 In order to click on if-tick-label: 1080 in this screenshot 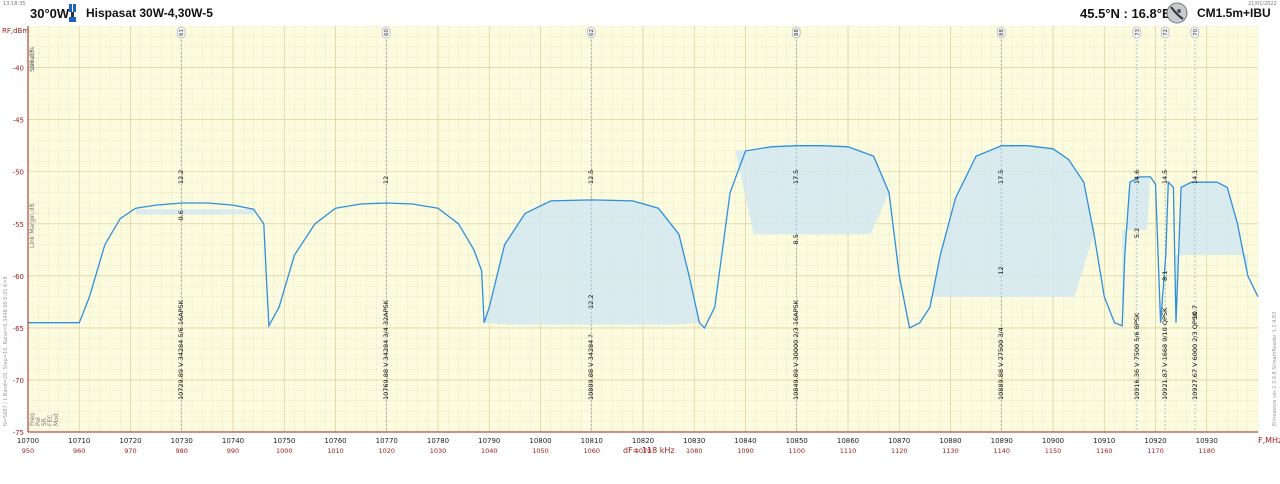, I will do `click(694, 451)`.